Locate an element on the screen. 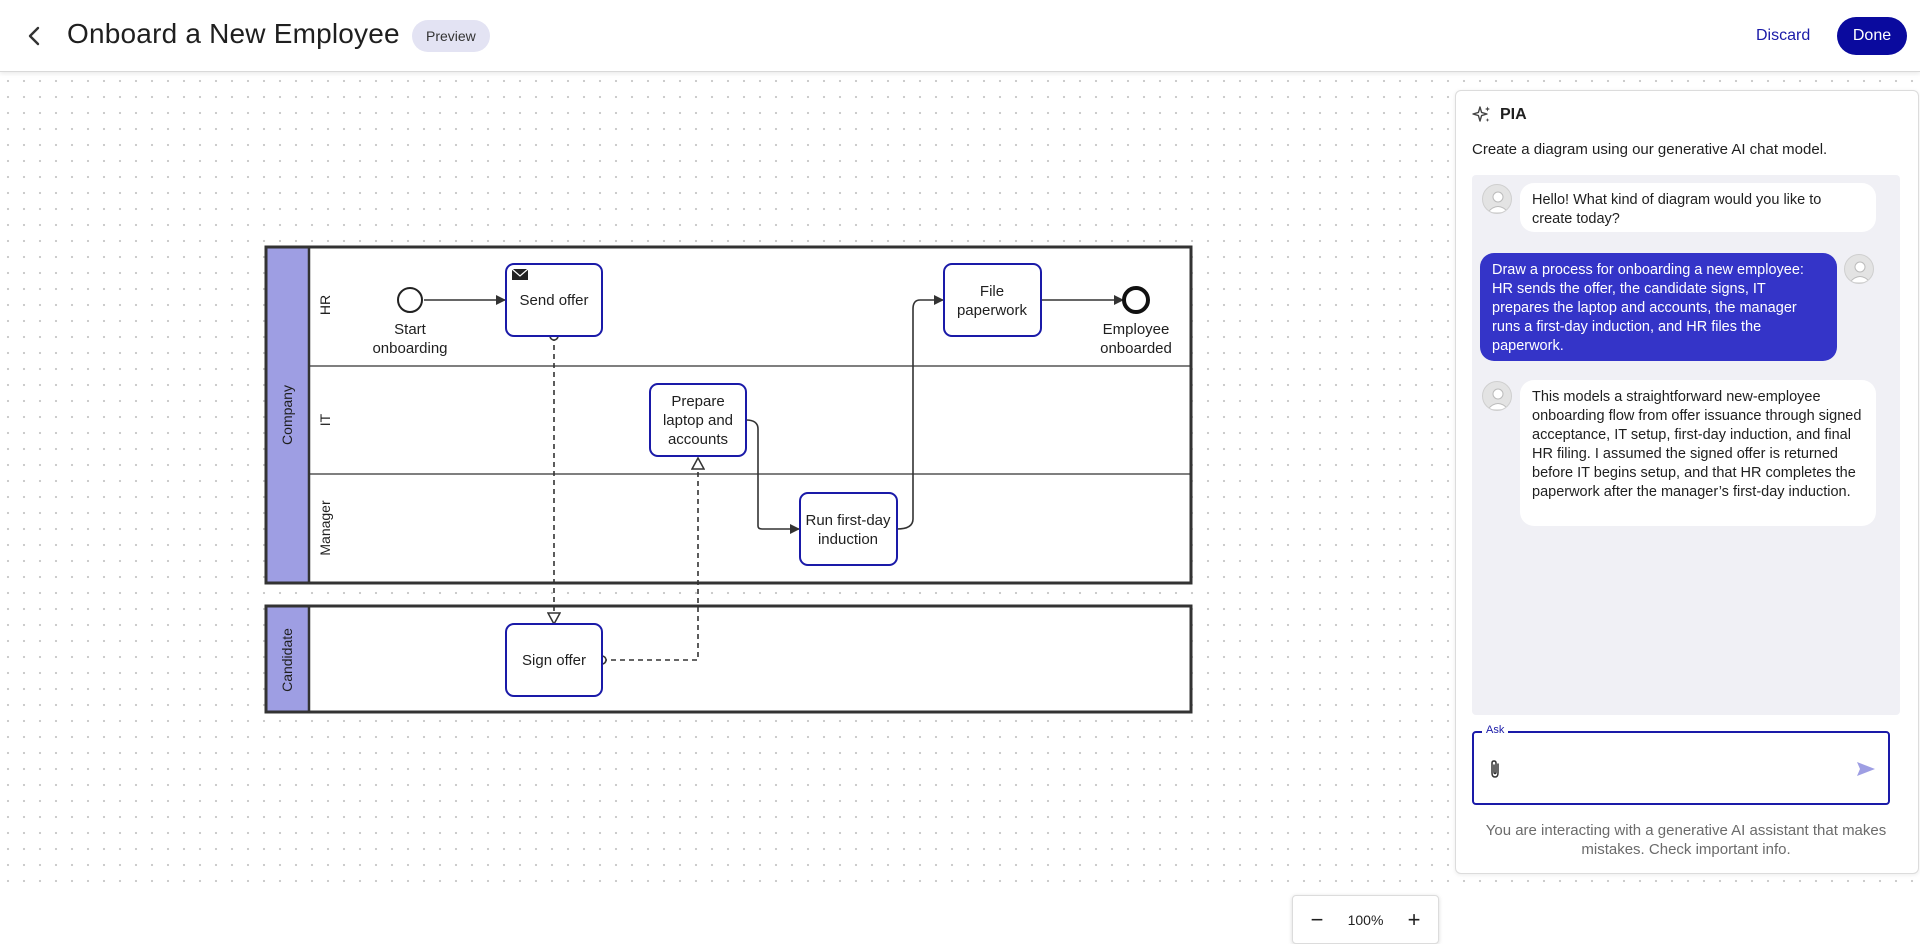  task-prepare-laptop: Prepare laptop and accounts is located at coordinates (698, 420).